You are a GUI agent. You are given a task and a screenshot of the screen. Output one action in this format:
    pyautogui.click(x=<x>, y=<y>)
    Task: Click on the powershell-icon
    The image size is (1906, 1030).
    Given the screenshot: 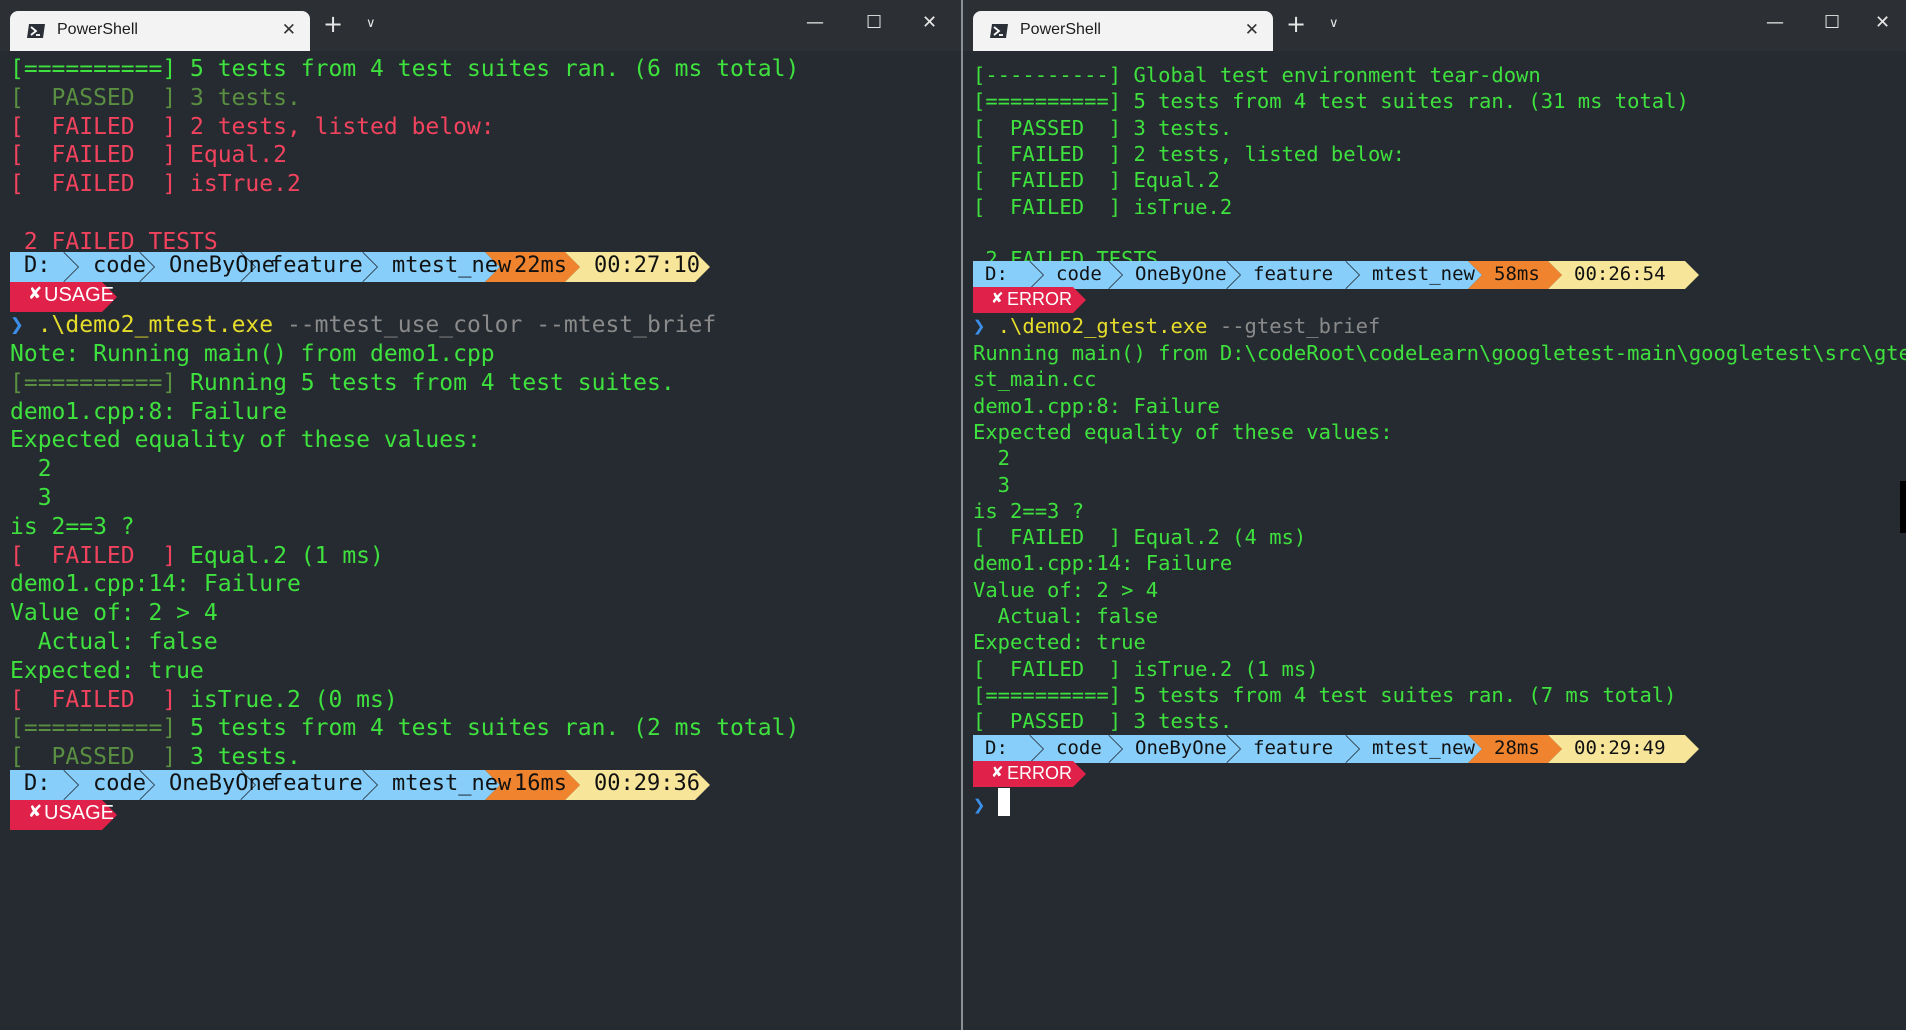 What is the action you would take?
    pyautogui.click(x=999, y=31)
    